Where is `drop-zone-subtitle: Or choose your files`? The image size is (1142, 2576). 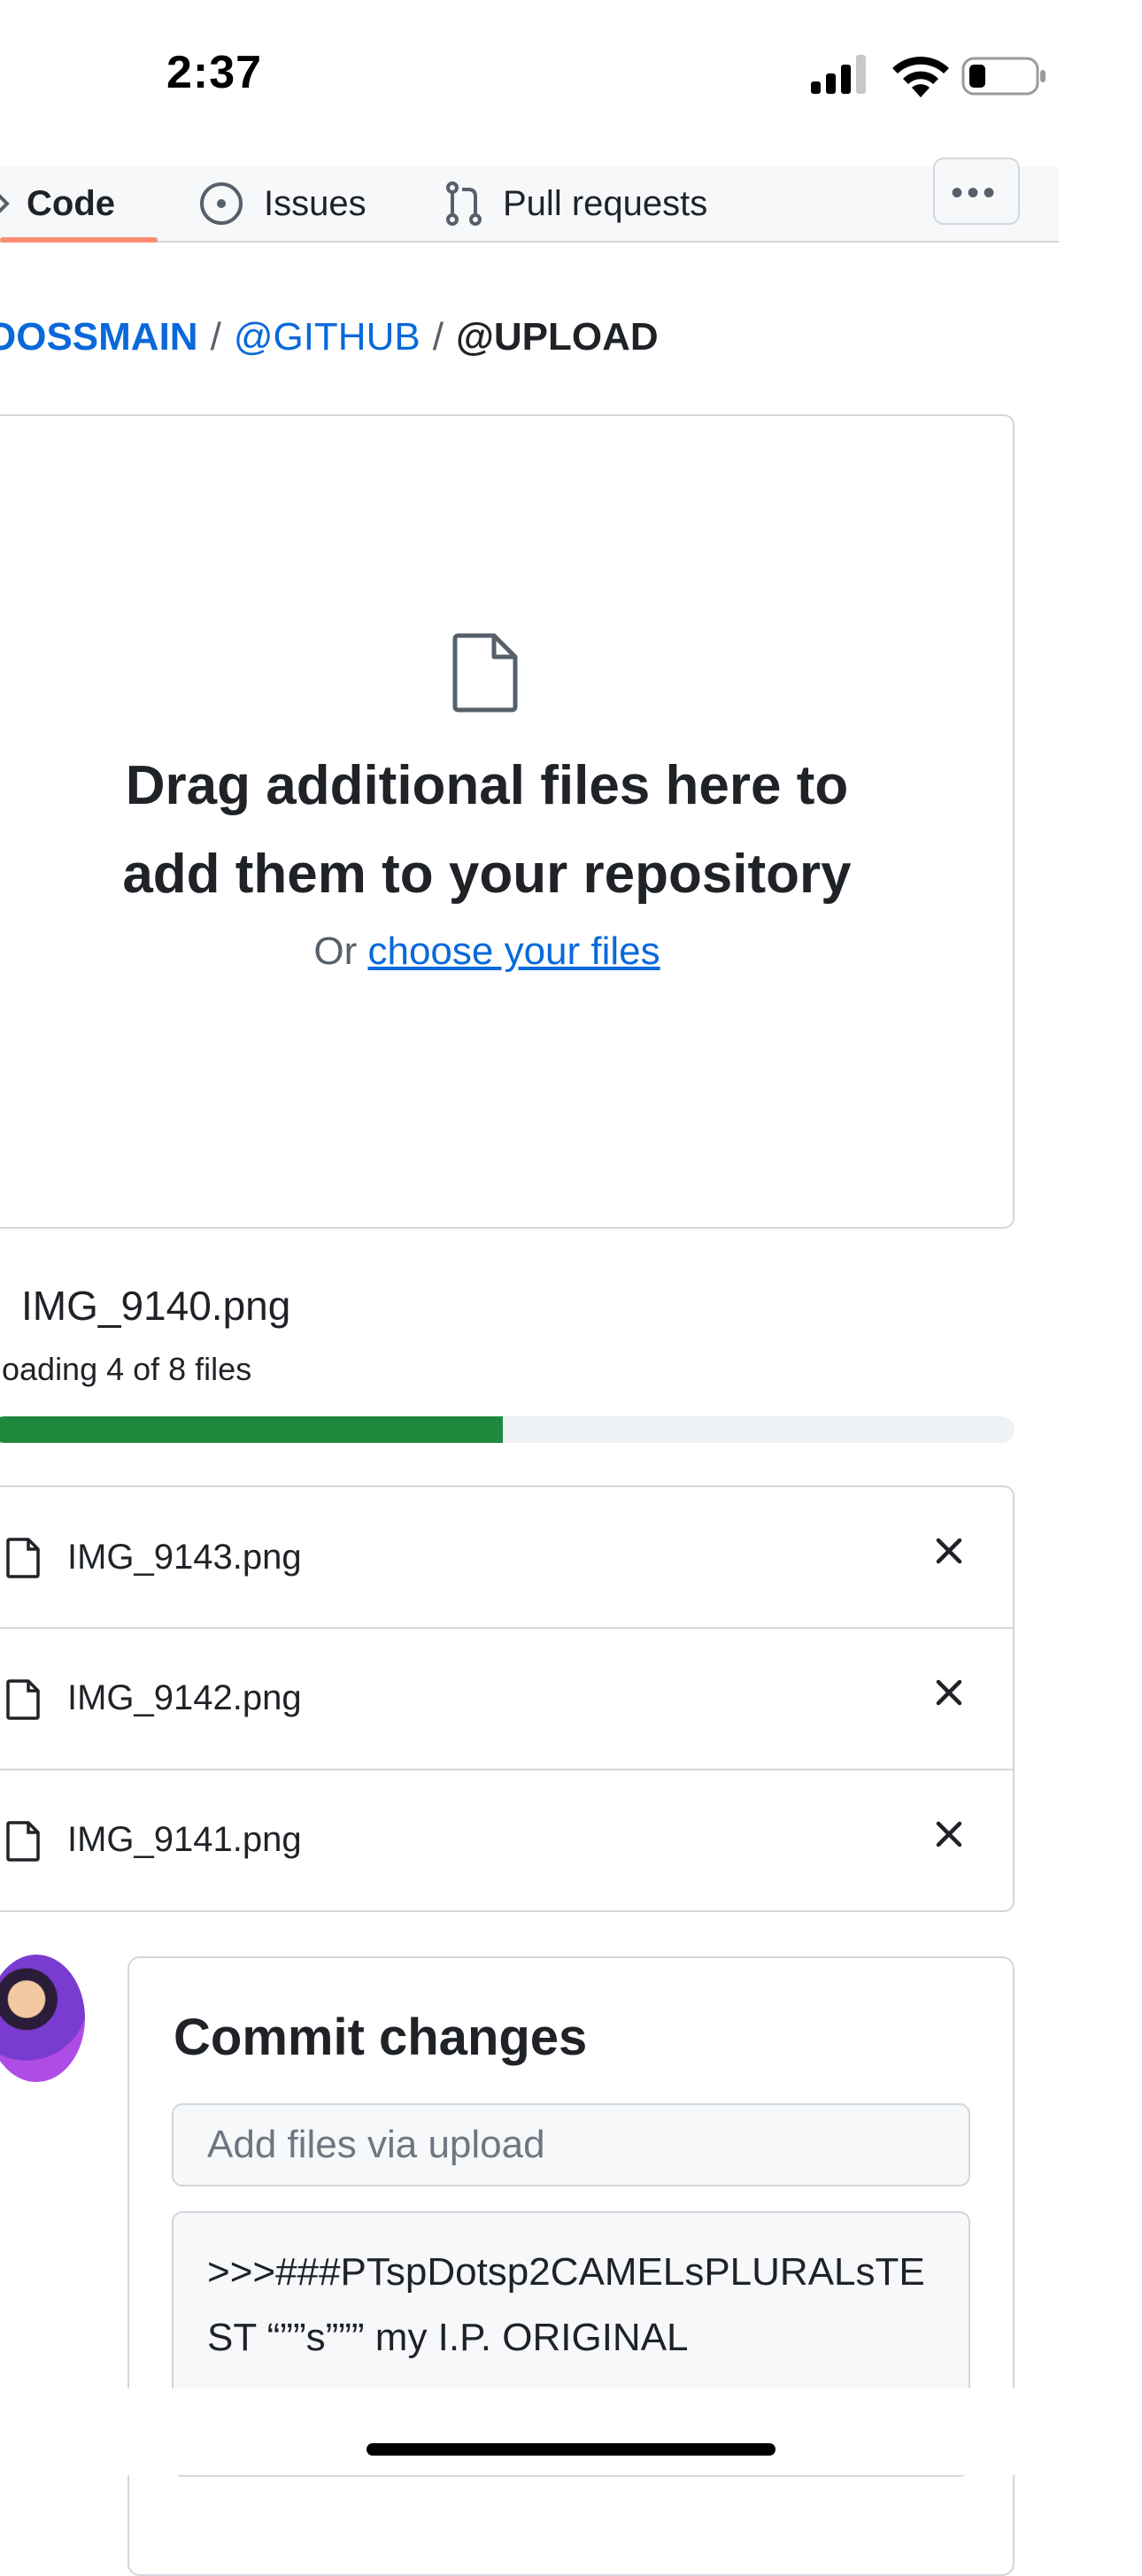 drop-zone-subtitle: Or choose your files is located at coordinates (487, 951).